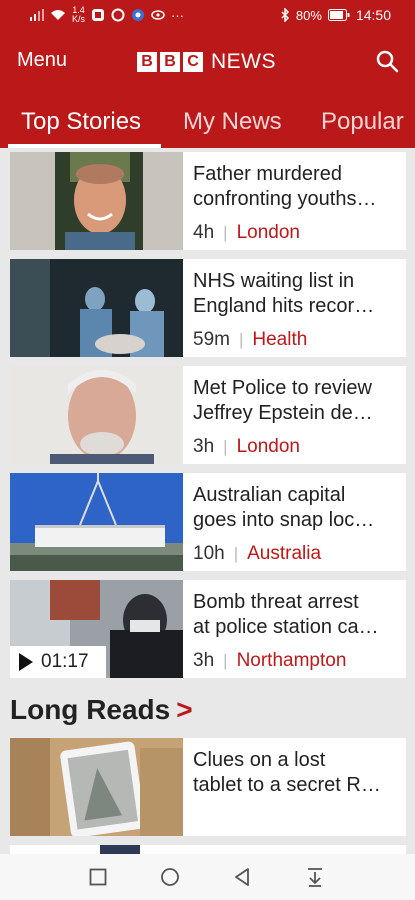  What do you see at coordinates (101, 710) in the screenshot?
I see `long-reads-heading: Long Reads >` at bounding box center [101, 710].